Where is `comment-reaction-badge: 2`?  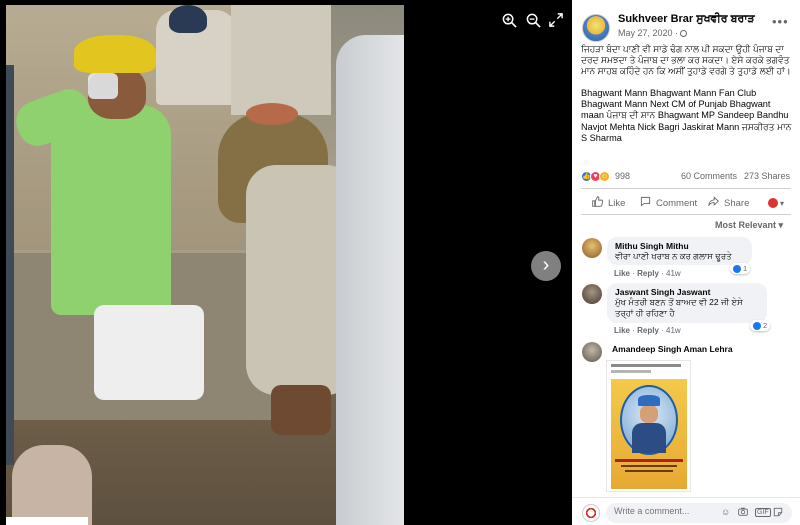
comment-reaction-badge: 2 is located at coordinates (760, 325).